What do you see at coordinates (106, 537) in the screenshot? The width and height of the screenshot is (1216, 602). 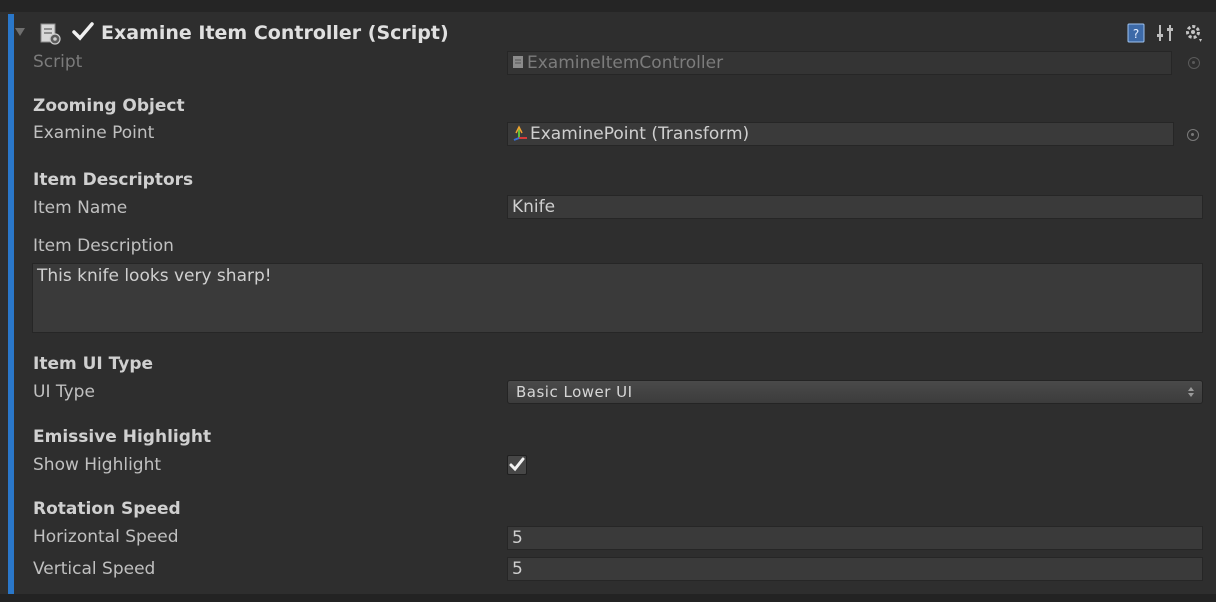 I see `horizontal-speed-label: Horizontal Speed` at bounding box center [106, 537].